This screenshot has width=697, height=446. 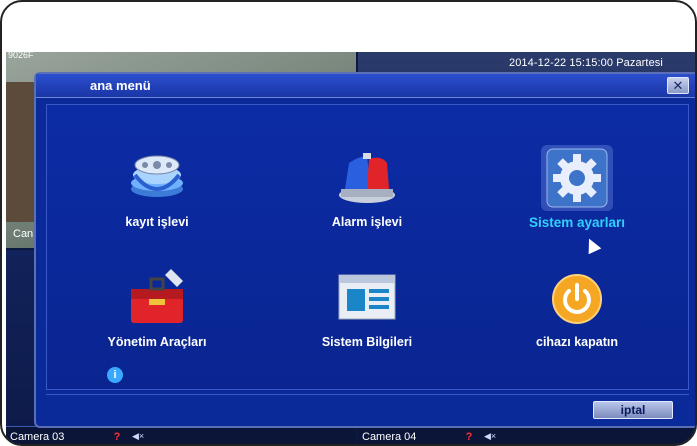 What do you see at coordinates (157, 342) in the screenshot?
I see `menu-item-label: Yönetim Araçları` at bounding box center [157, 342].